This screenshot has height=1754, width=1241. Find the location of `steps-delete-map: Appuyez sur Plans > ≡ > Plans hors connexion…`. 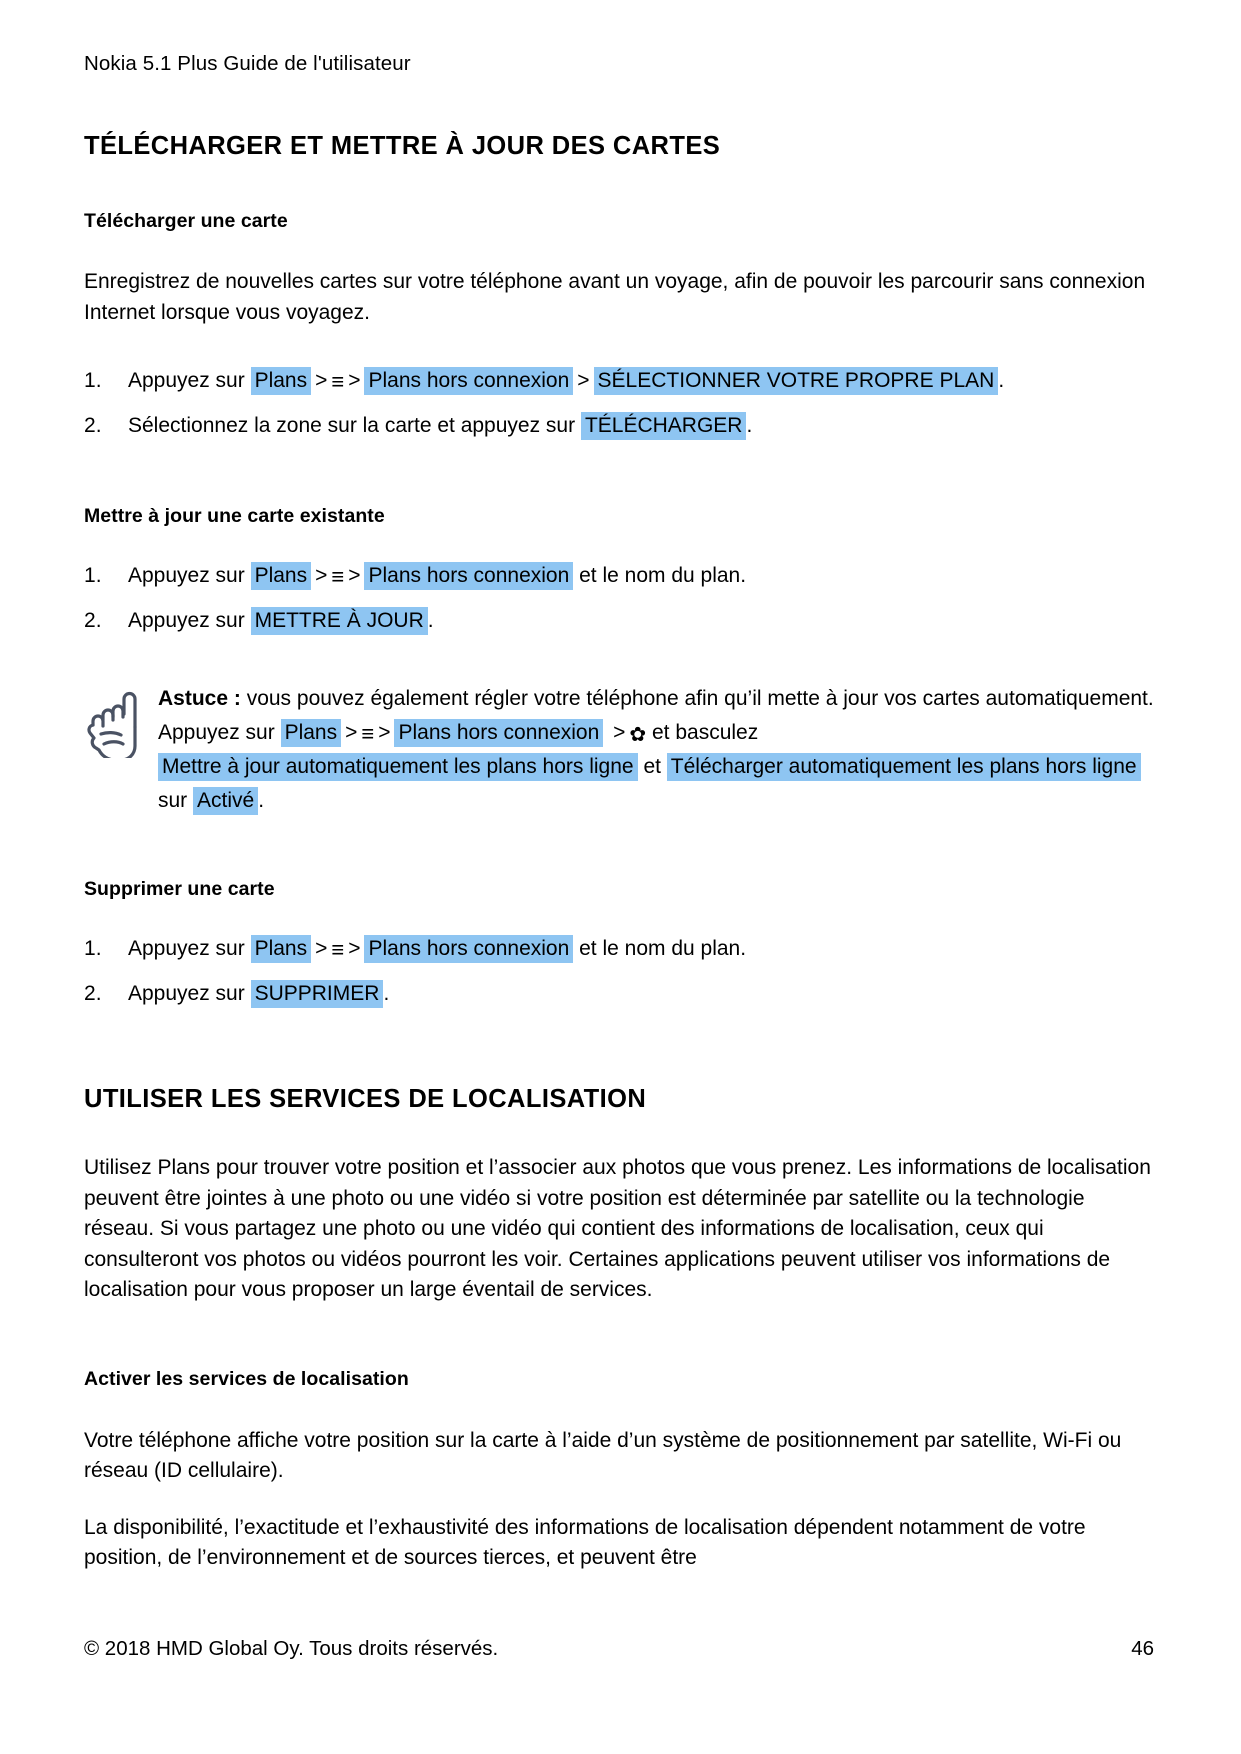

steps-delete-map: Appuyez sur Plans > ≡ > Plans hors connexion… is located at coordinates (619, 971).